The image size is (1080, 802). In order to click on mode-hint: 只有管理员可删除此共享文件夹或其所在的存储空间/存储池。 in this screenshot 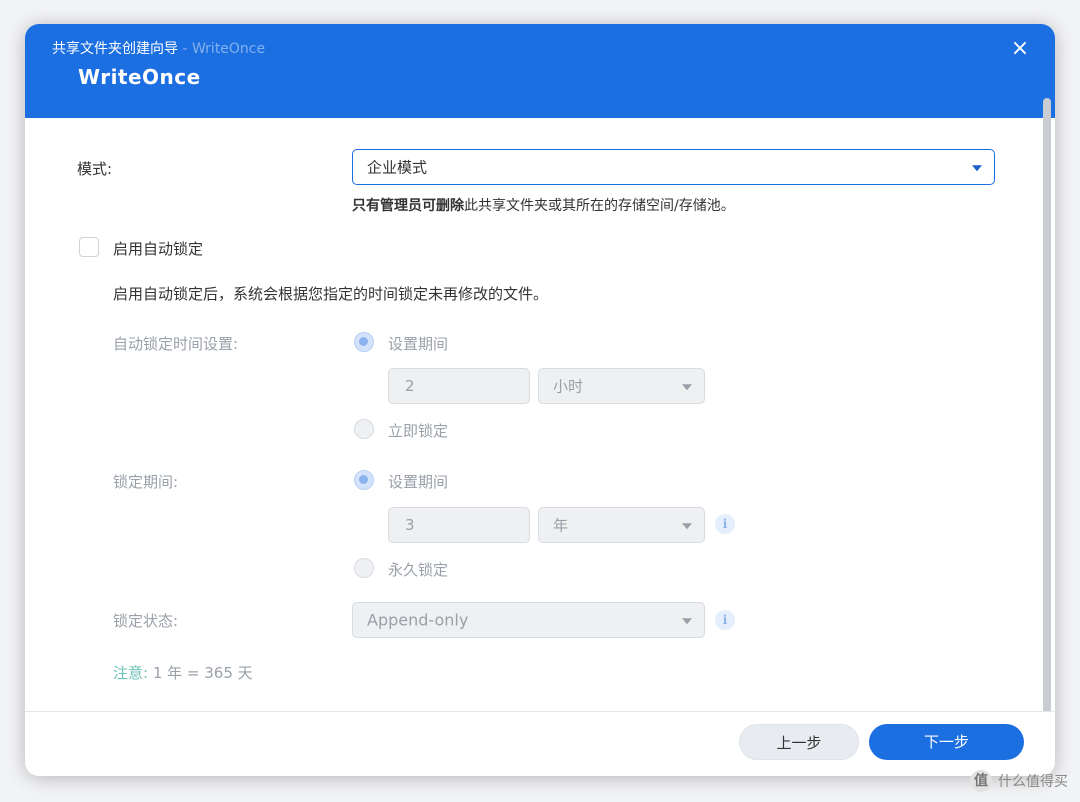, I will do `click(543, 205)`.